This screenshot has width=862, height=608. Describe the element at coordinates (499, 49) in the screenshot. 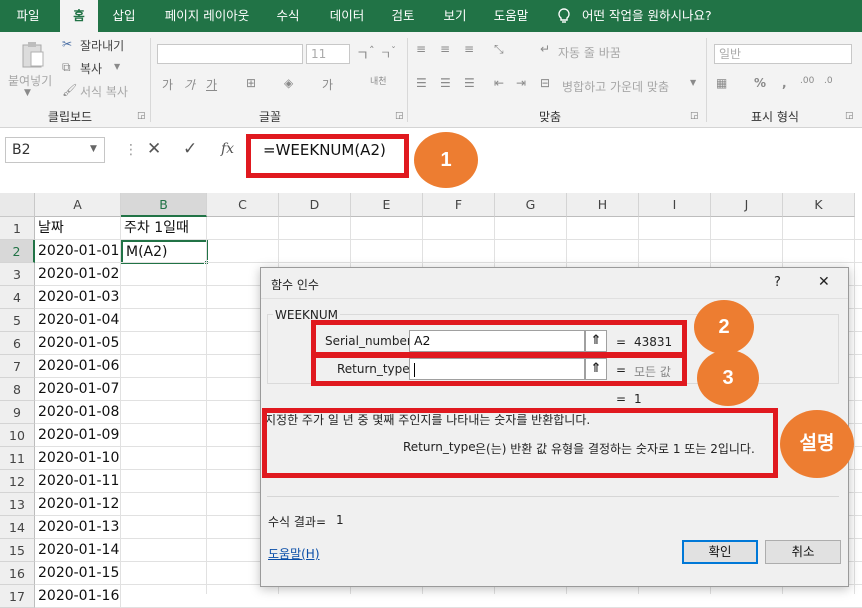

I see `orientation-icon: ⤡` at that location.